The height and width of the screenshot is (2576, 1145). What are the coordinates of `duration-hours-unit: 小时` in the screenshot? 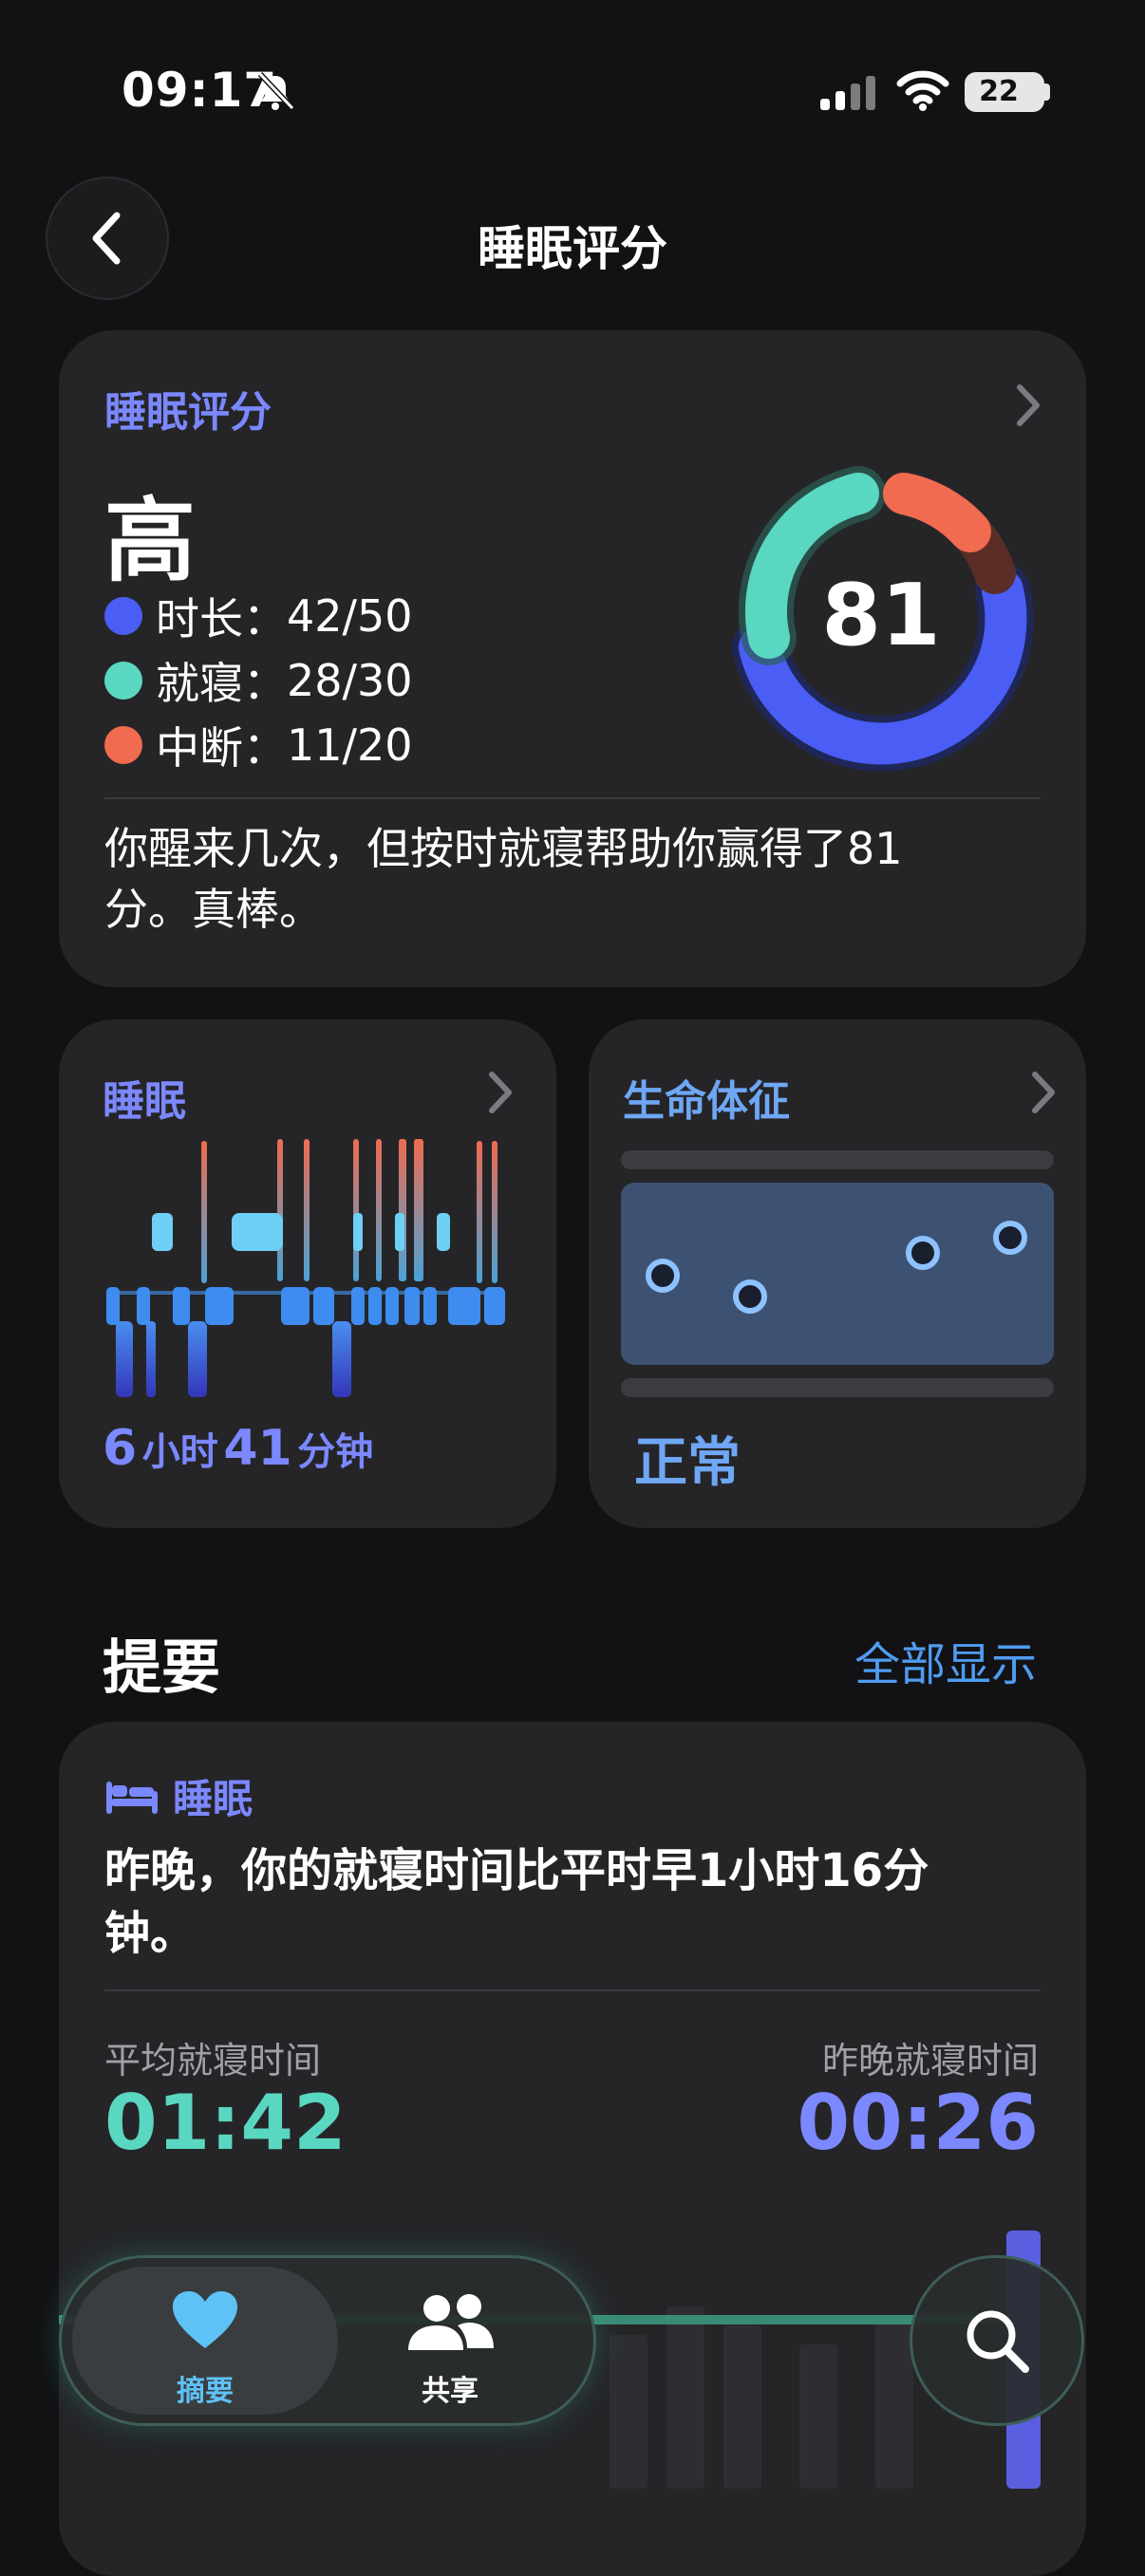 It's located at (179, 1452).